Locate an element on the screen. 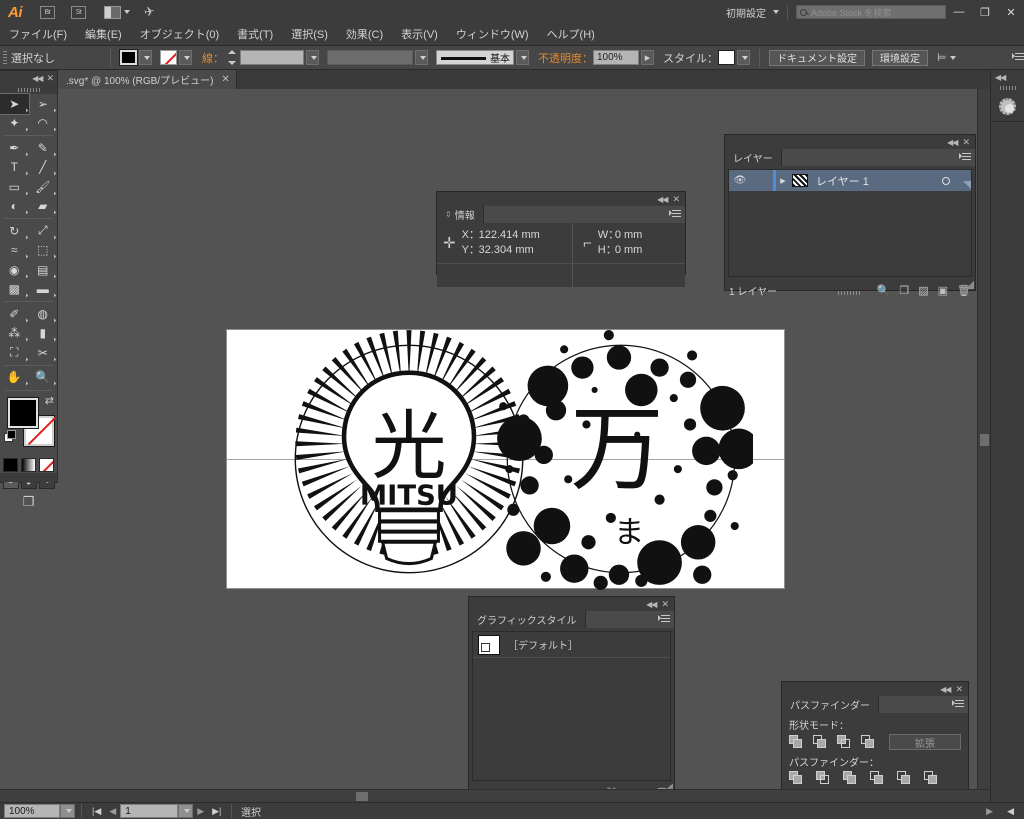 The image size is (1024, 819). stroke-weight-dropdown is located at coordinates (312, 57).